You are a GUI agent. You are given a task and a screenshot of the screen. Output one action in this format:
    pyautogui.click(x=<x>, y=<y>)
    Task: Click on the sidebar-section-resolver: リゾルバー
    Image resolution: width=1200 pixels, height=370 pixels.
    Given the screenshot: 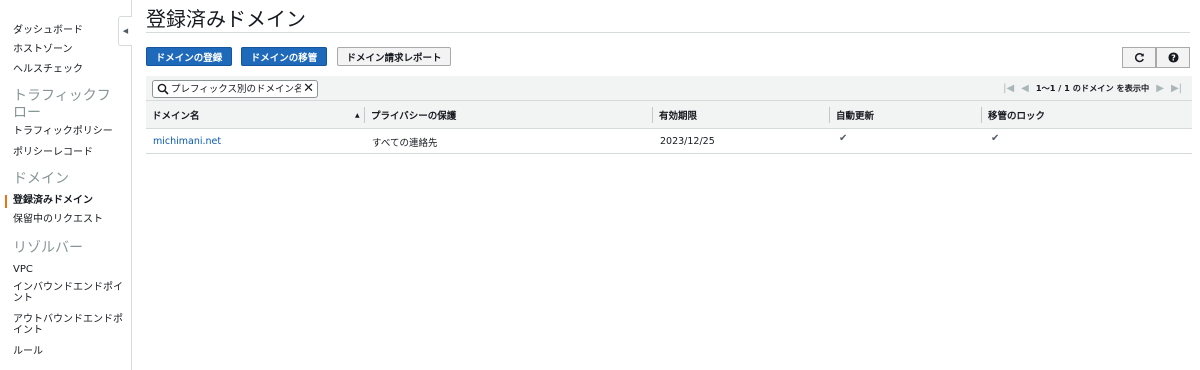 What is the action you would take?
    pyautogui.click(x=48, y=248)
    